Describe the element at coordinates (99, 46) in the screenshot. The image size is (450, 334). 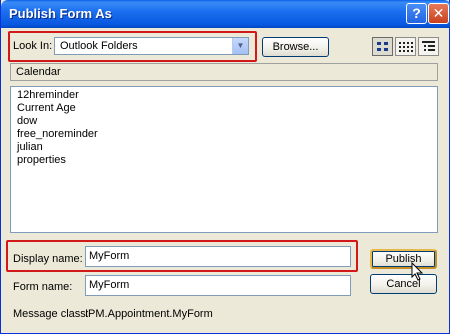
I see `look-in-value: Outlook Folders` at that location.